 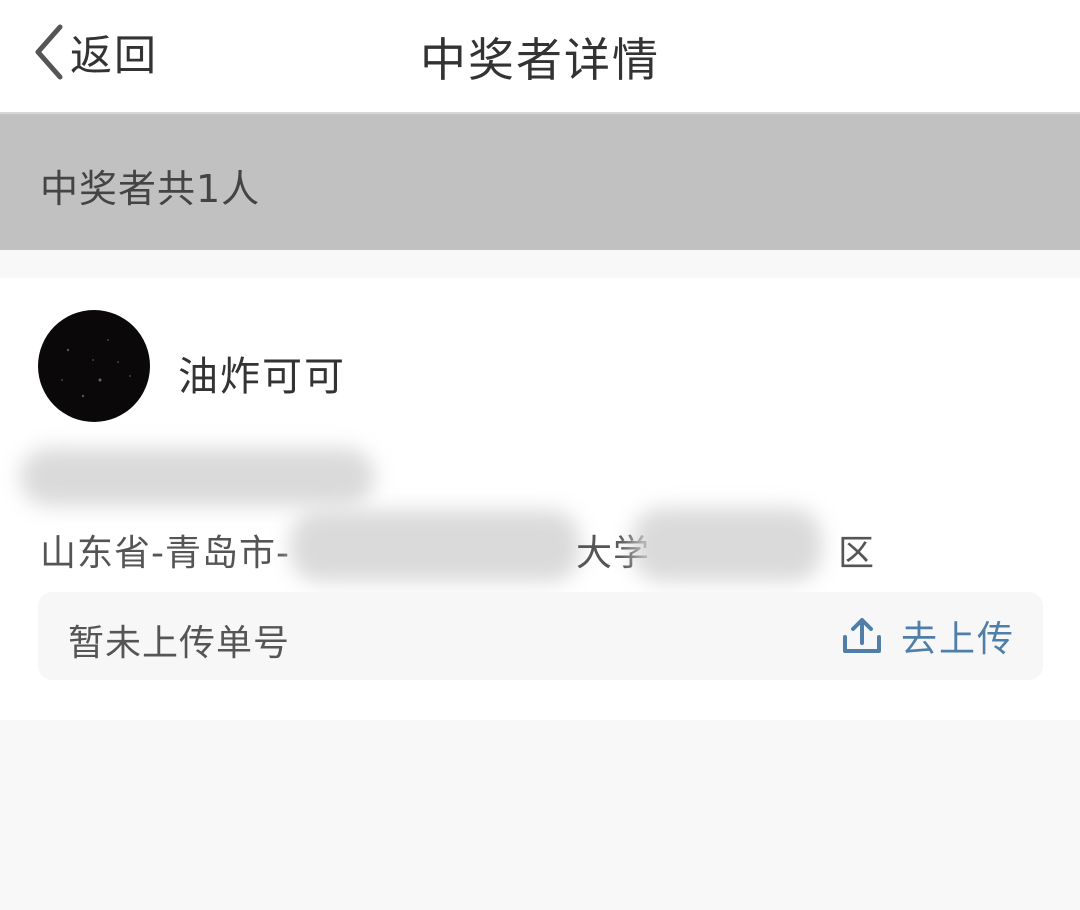 I want to click on redacted-contact, so click(x=197, y=477).